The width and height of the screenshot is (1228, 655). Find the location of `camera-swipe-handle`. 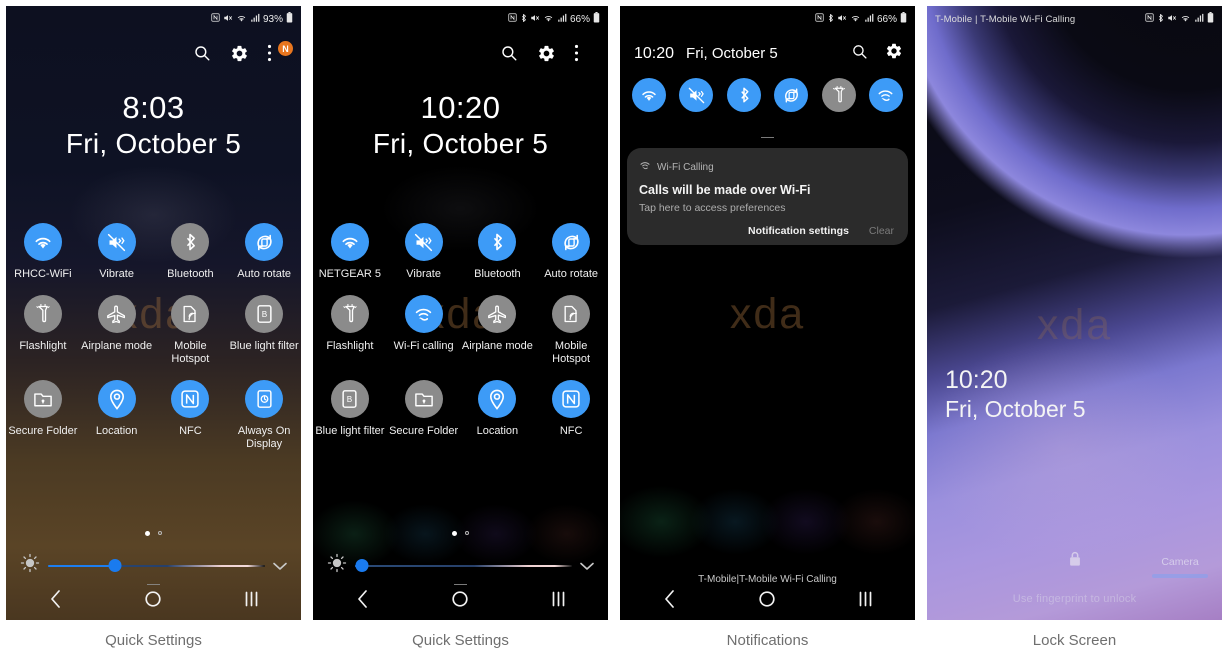

camera-swipe-handle is located at coordinates (1180, 576).